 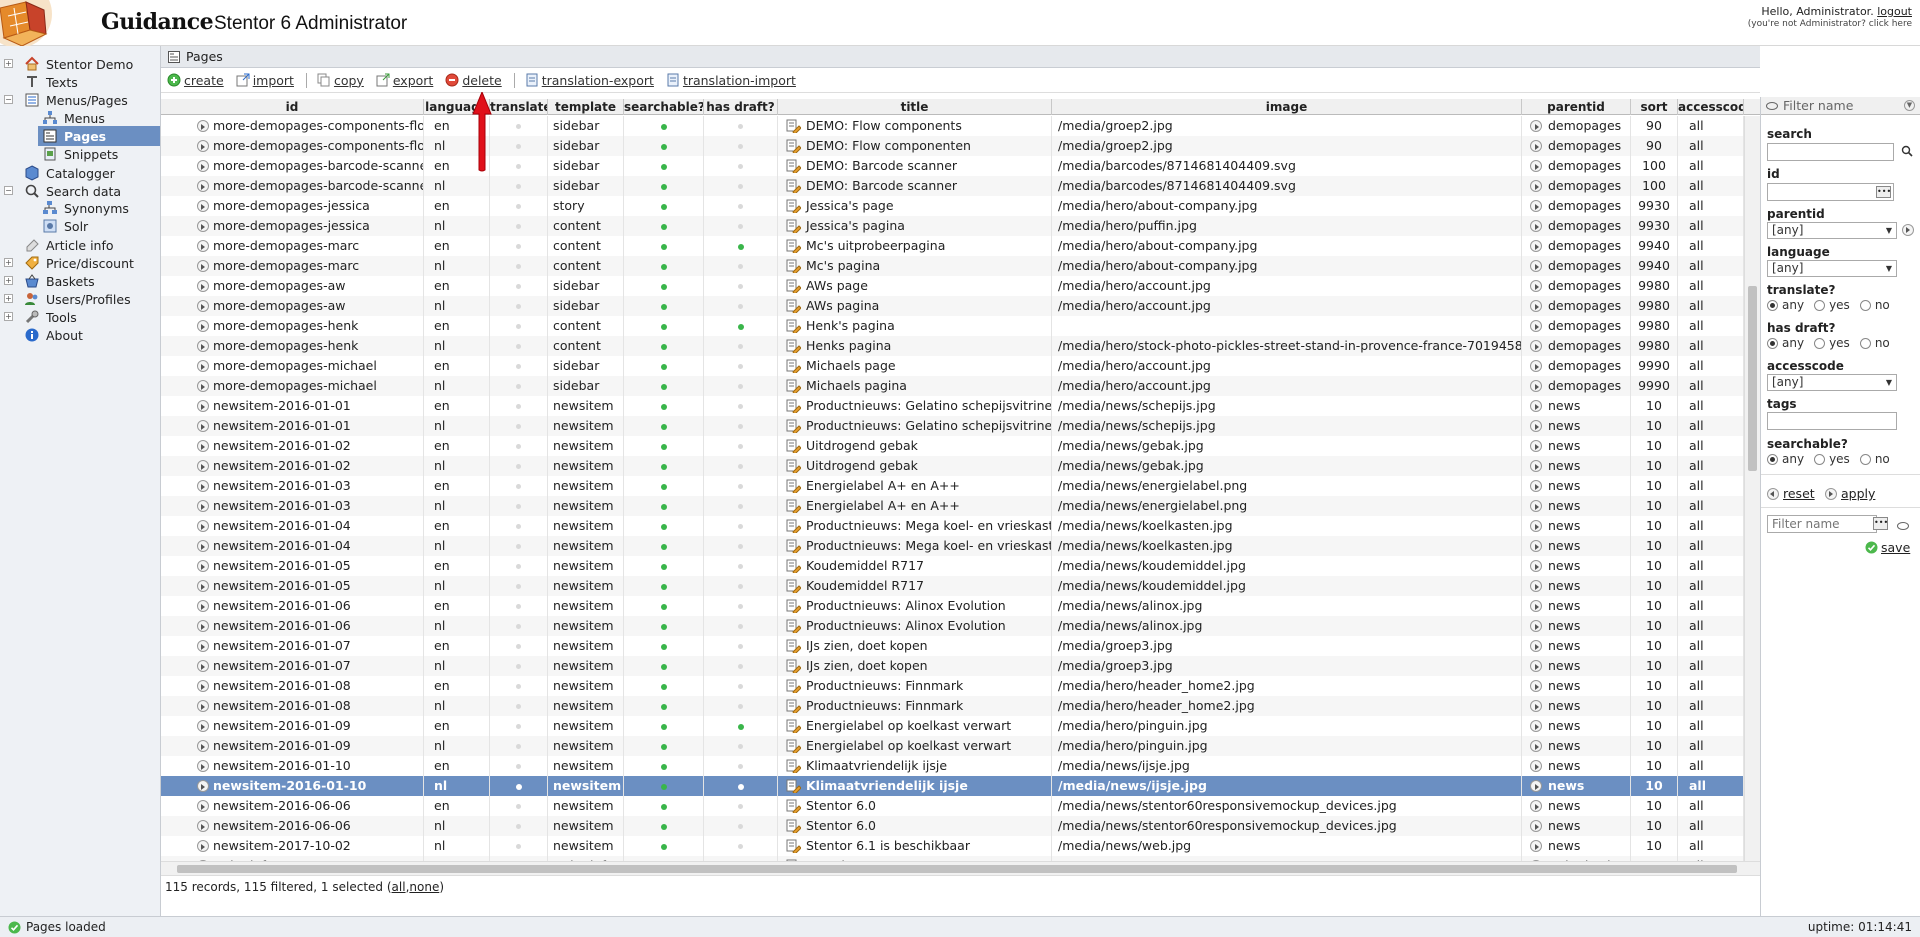 I want to click on sidebar-item-stentor-demo: + Stentor Demo, so click(x=80, y=64).